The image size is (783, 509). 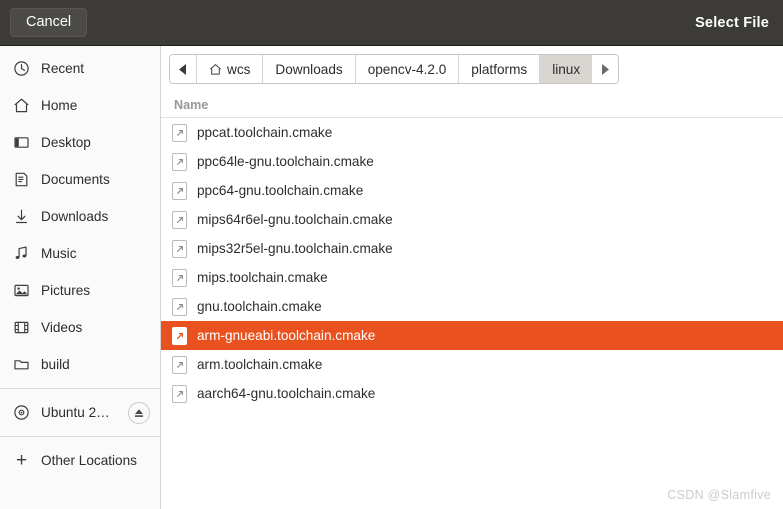 What do you see at coordinates (89, 460) in the screenshot?
I see `sidebar-item-label: Other Locations` at bounding box center [89, 460].